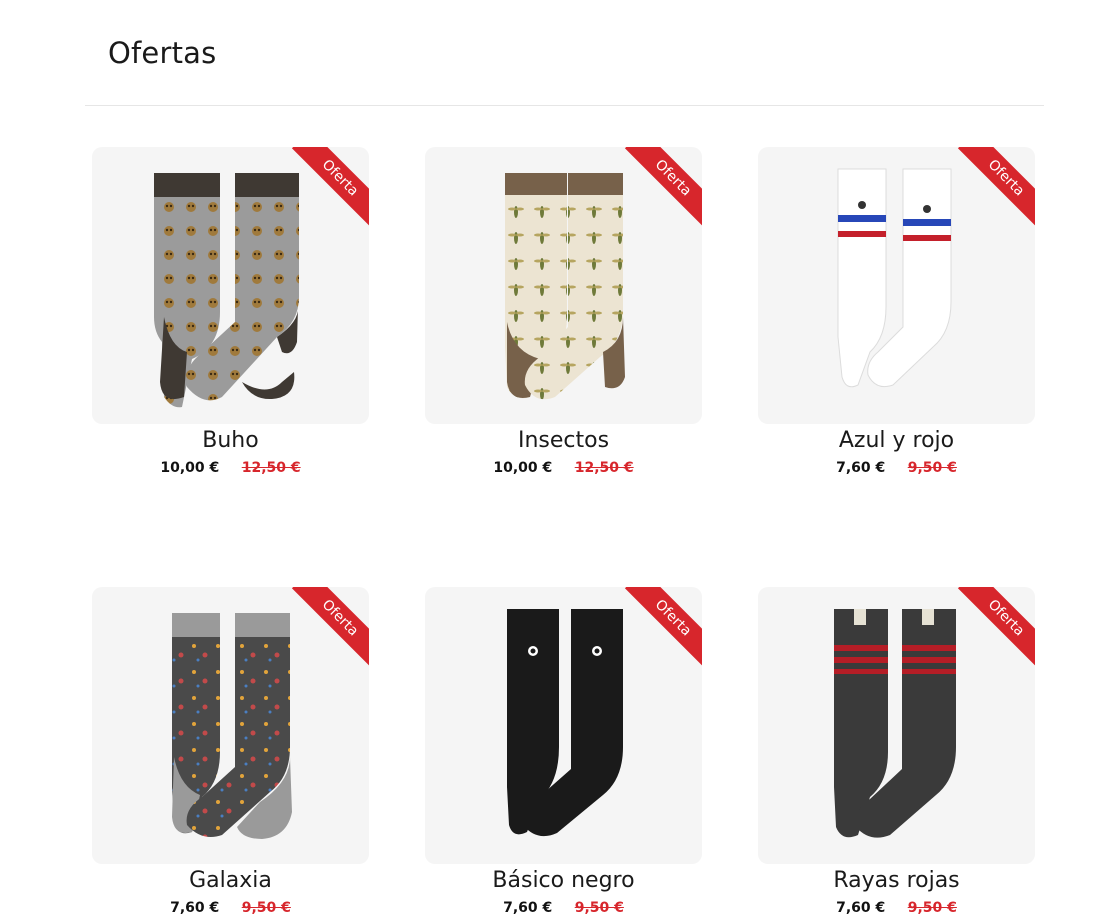  I want to click on product-card-rayas-rojas: Oferta Rayas rojas 7,60 € 9,50 €, so click(896, 751).